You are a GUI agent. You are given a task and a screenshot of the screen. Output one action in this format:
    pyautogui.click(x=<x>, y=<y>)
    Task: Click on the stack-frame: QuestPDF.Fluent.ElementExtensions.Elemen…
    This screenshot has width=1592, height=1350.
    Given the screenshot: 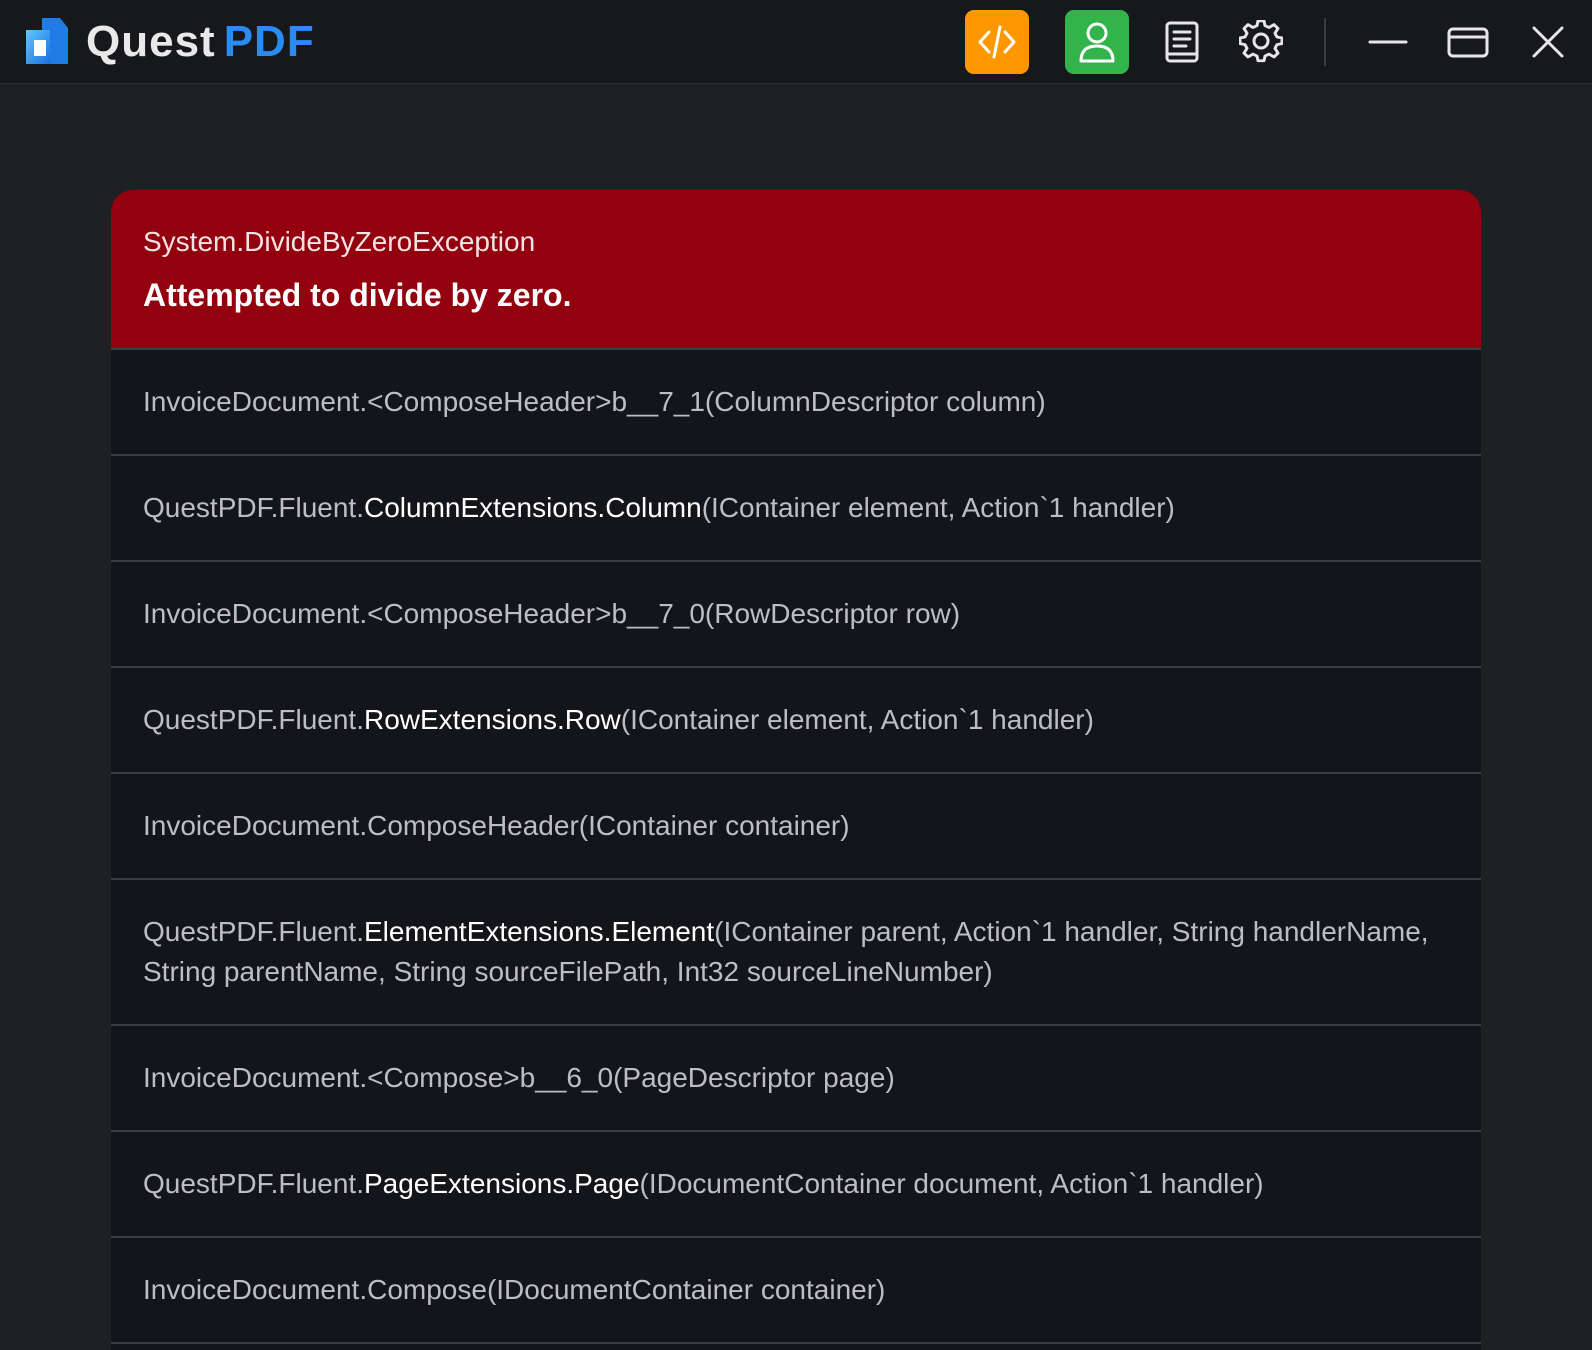 What is the action you would take?
    pyautogui.click(x=796, y=953)
    